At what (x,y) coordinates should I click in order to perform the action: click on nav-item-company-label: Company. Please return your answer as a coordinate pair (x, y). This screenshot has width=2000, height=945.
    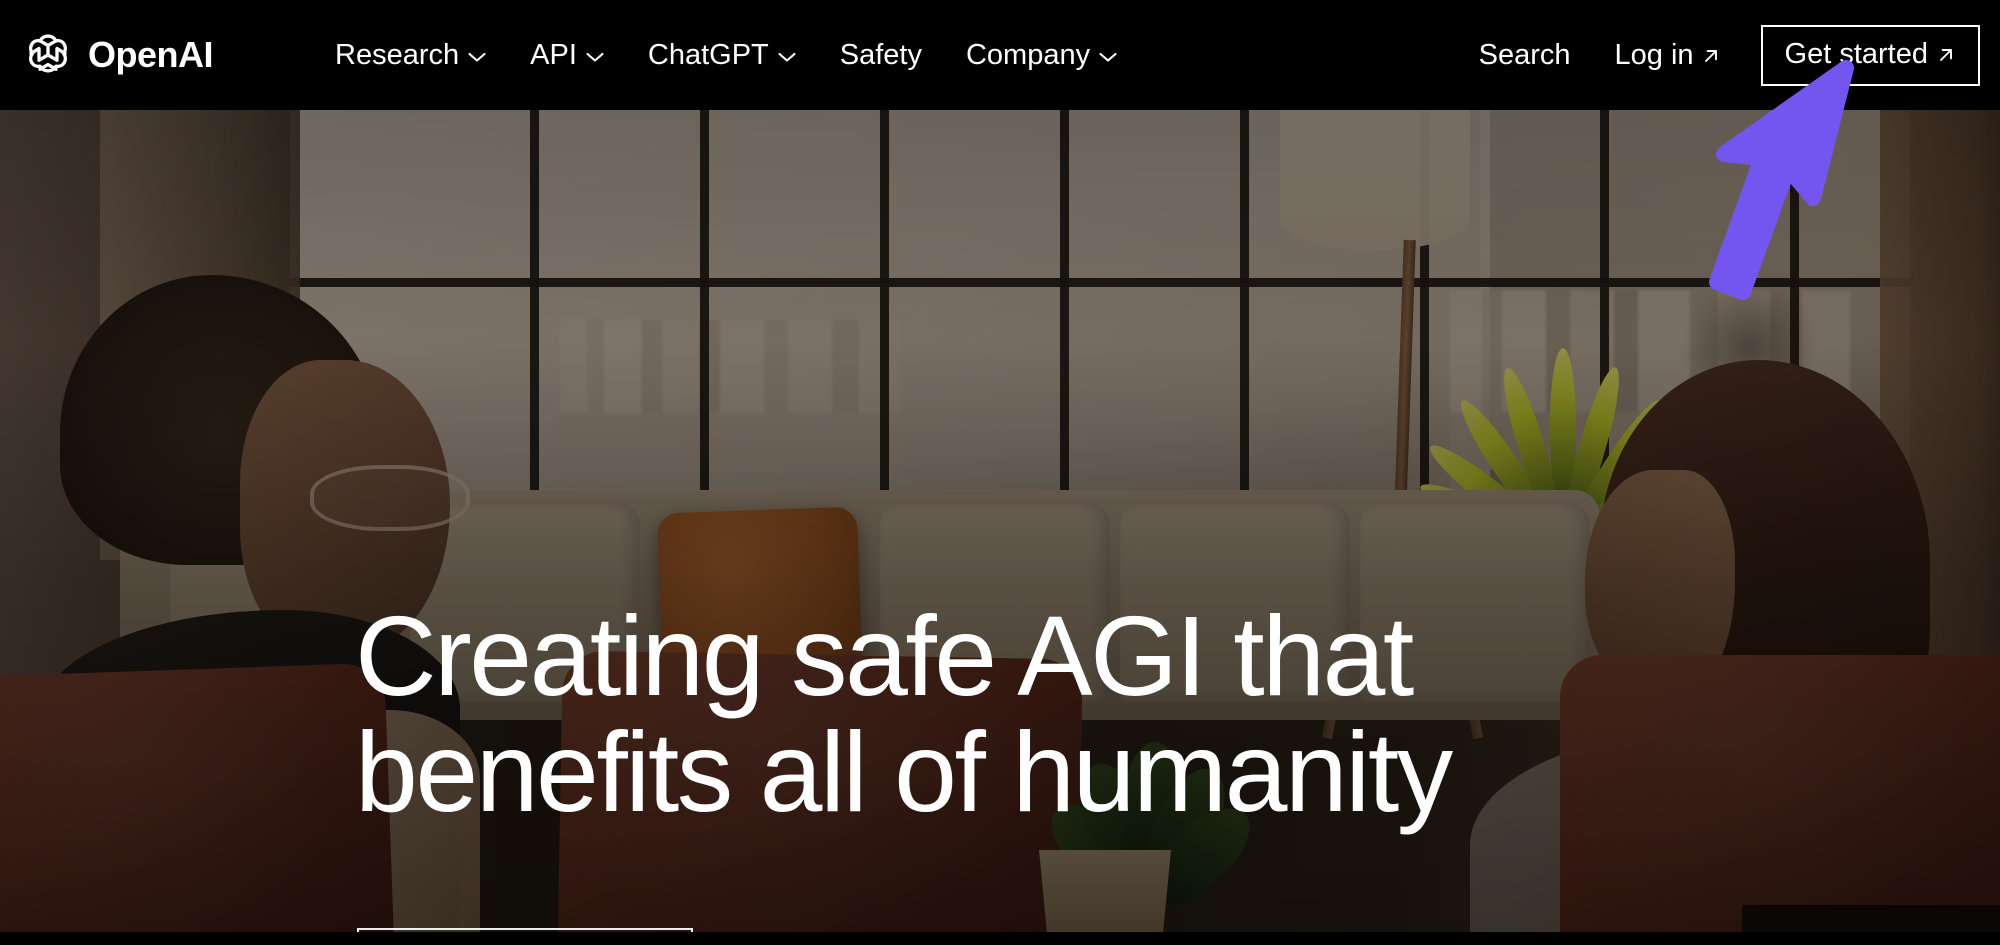
    Looking at the image, I should click on (1028, 54).